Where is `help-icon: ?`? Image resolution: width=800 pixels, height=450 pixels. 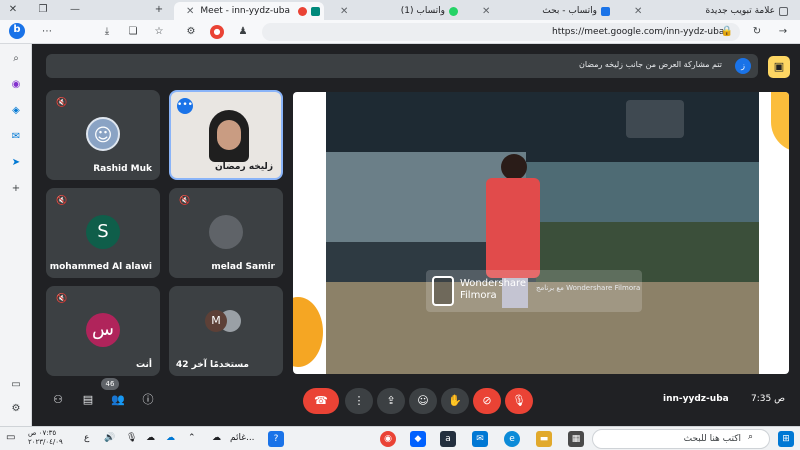
help-icon: ? is located at coordinates (276, 439).